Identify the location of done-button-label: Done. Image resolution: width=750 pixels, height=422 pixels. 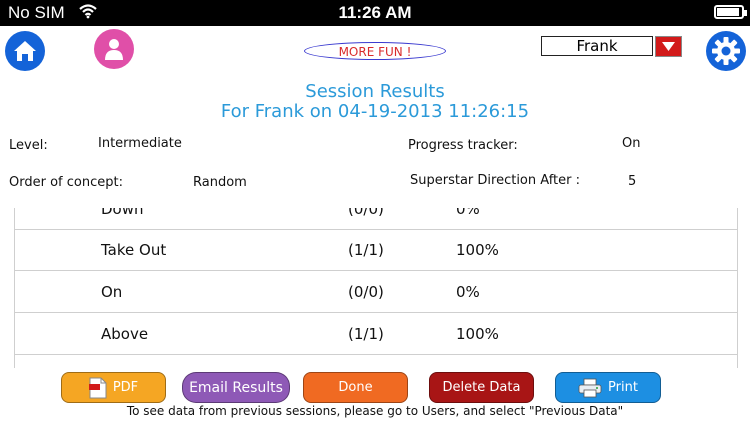
(355, 387).